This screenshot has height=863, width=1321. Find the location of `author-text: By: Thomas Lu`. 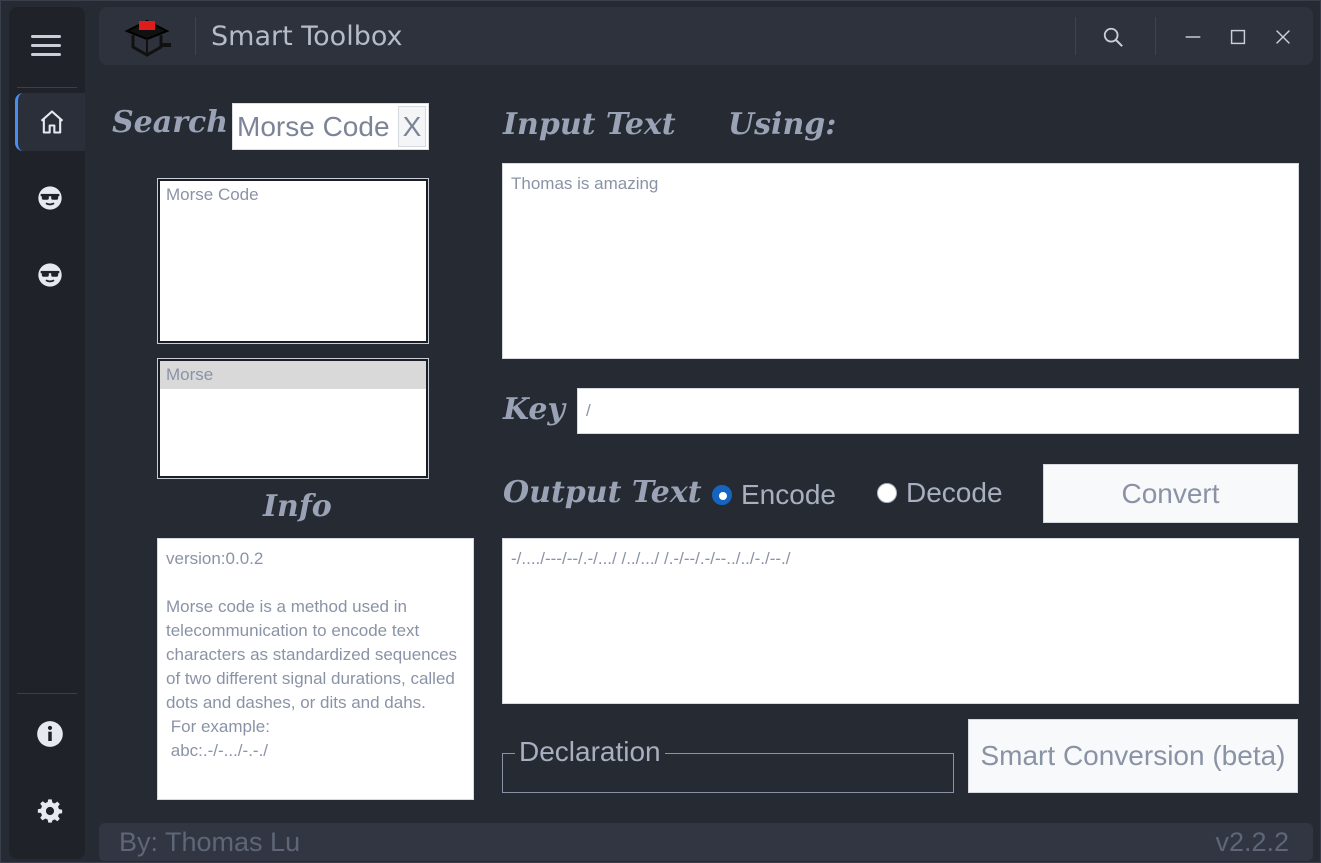

author-text: By: Thomas Lu is located at coordinates (210, 842).